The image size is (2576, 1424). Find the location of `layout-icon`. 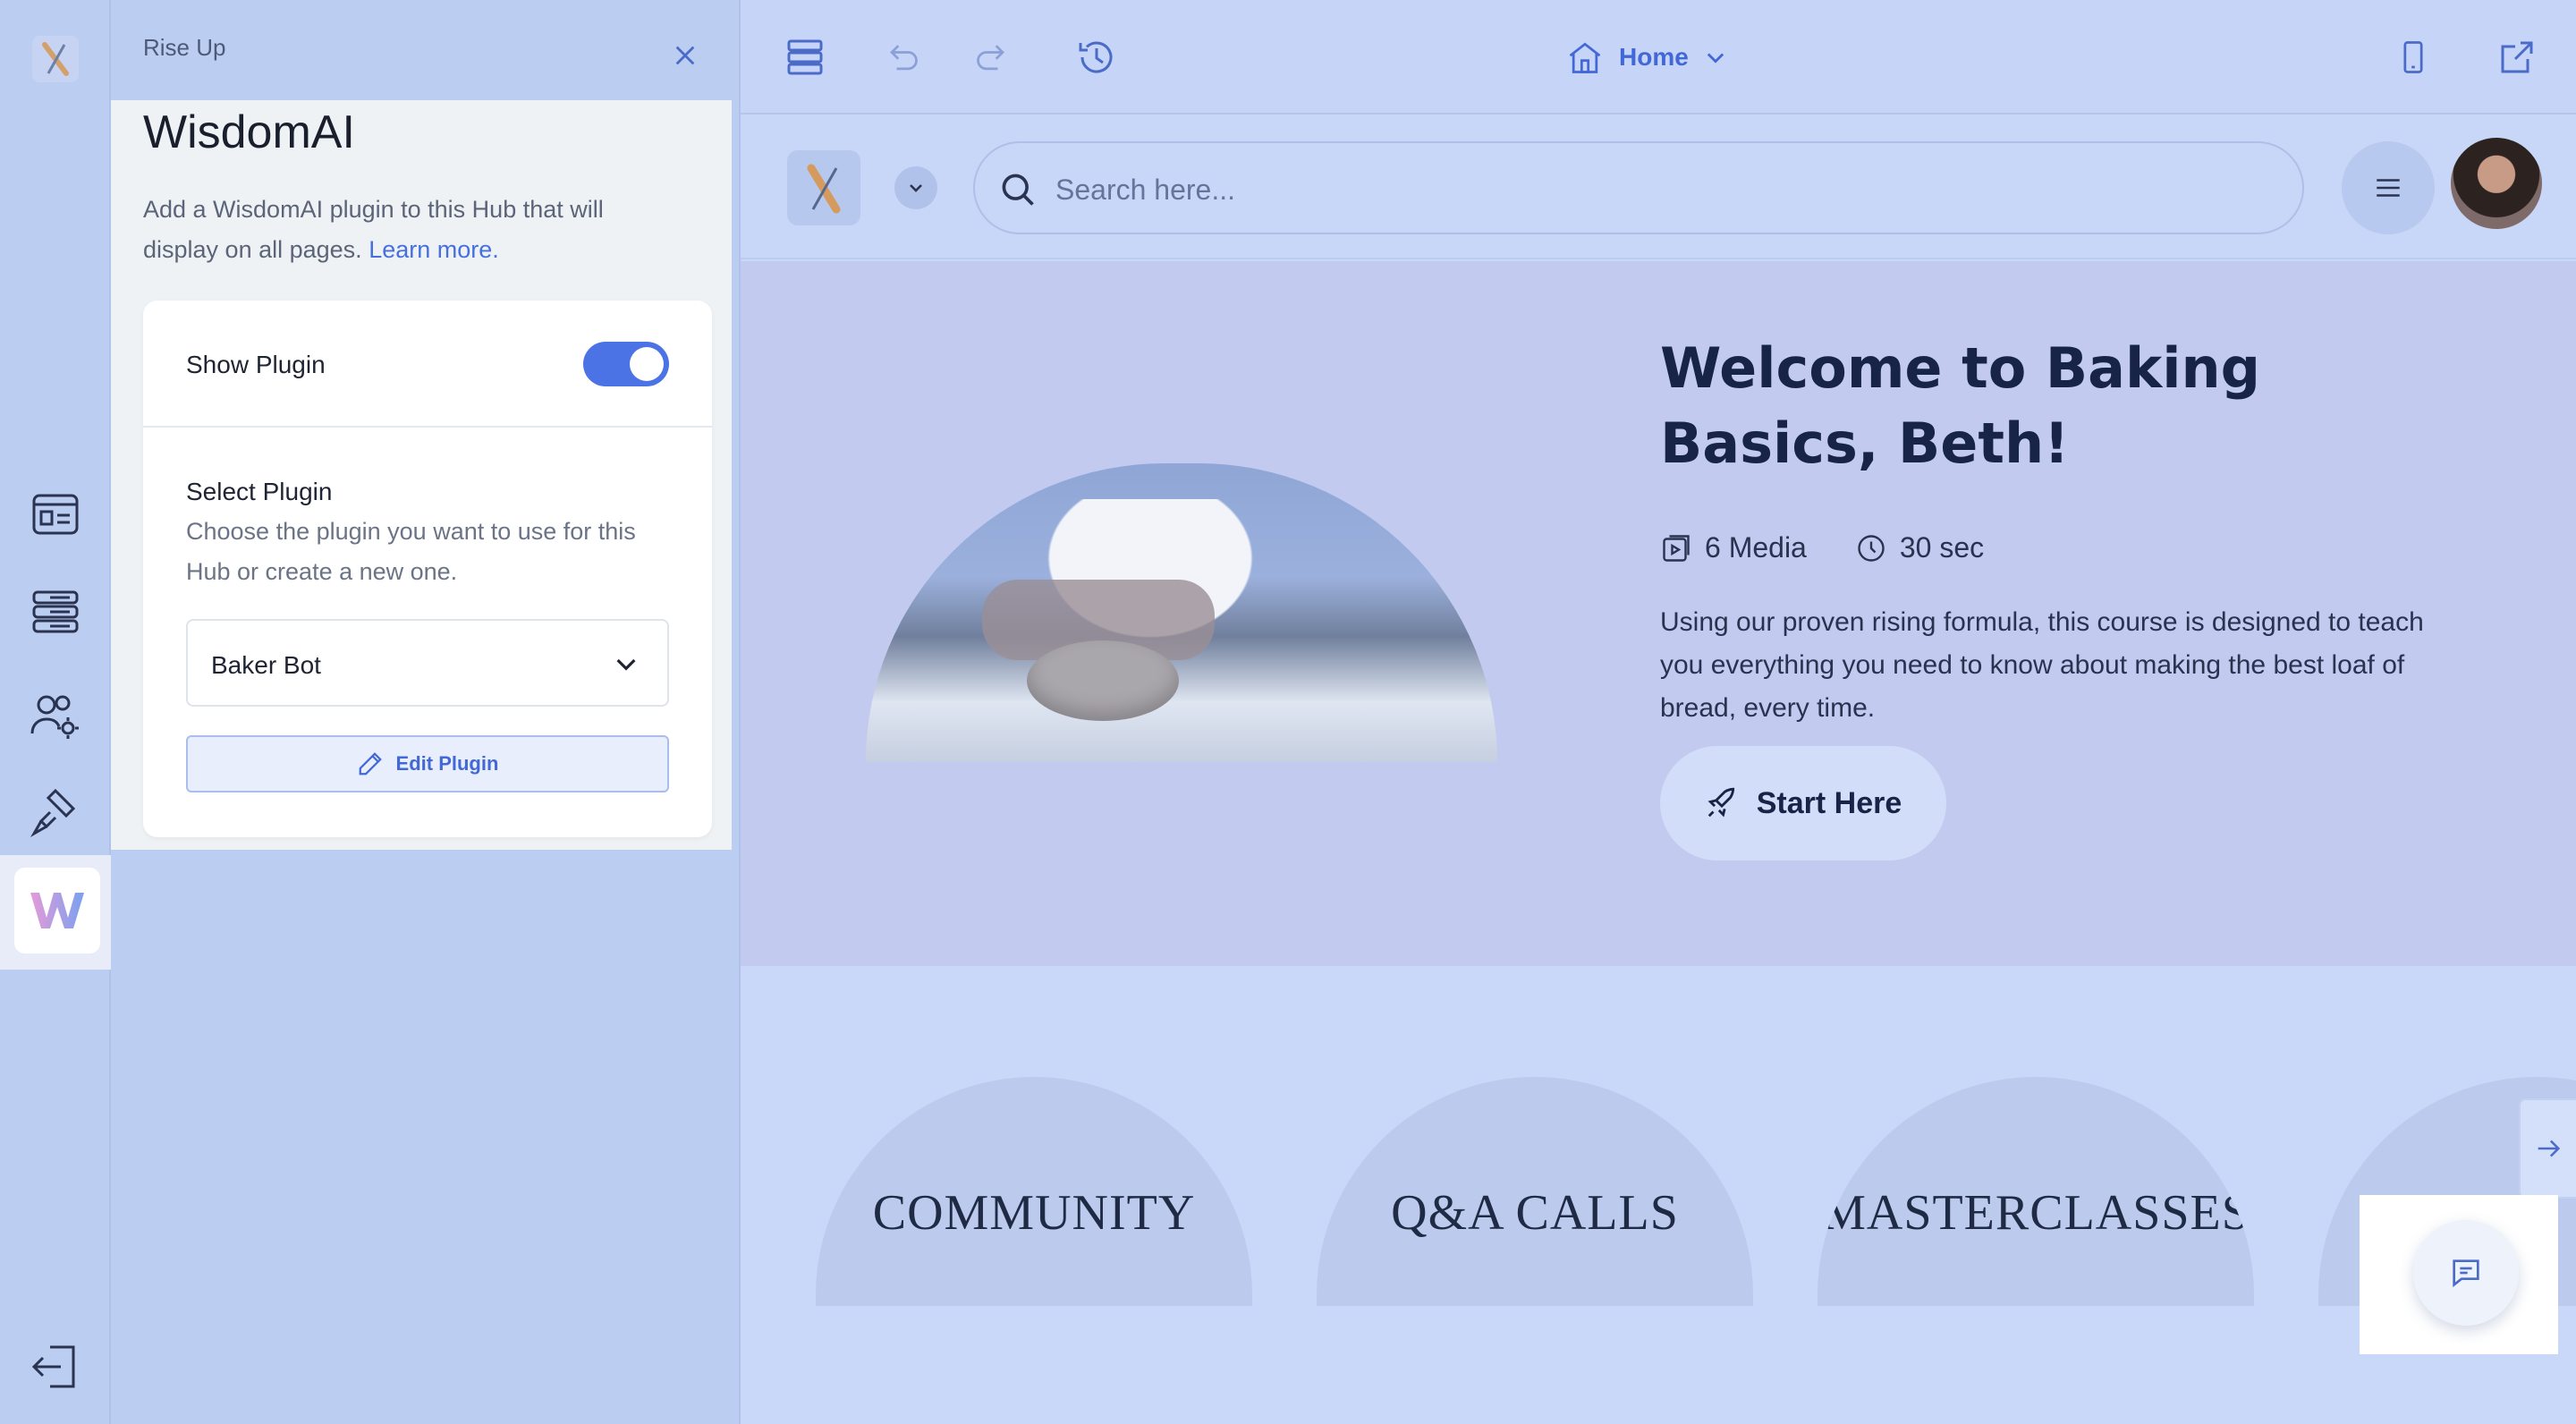

layout-icon is located at coordinates (805, 57).